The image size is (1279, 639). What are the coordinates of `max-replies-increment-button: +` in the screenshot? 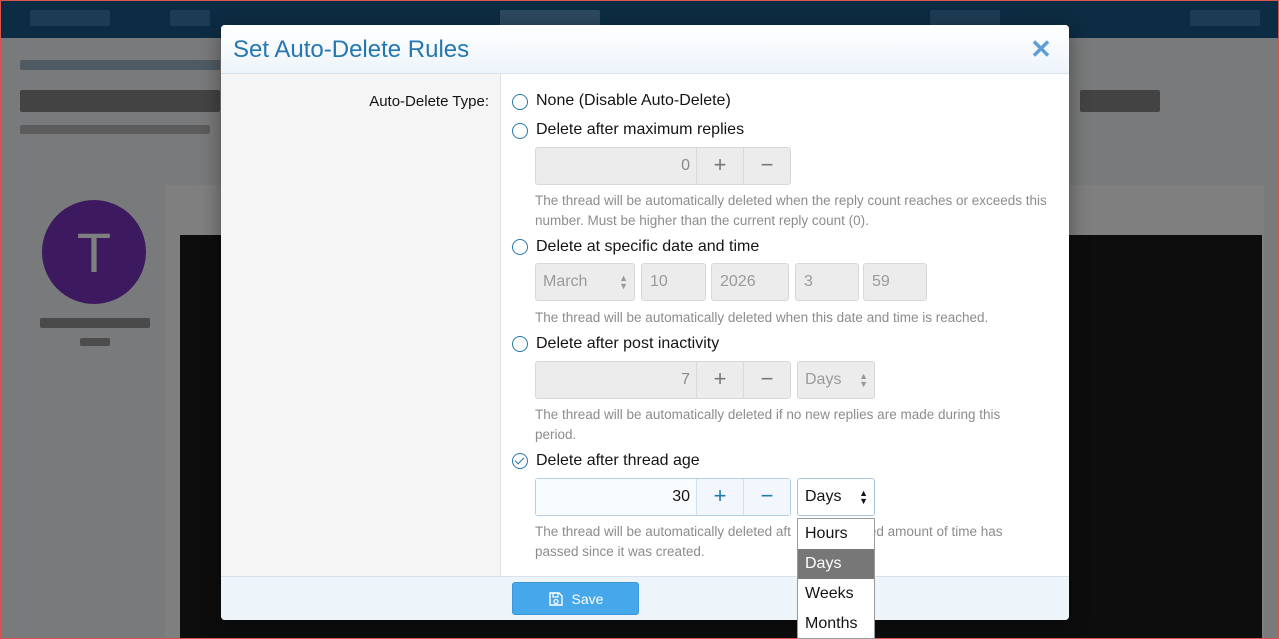 It's located at (719, 166).